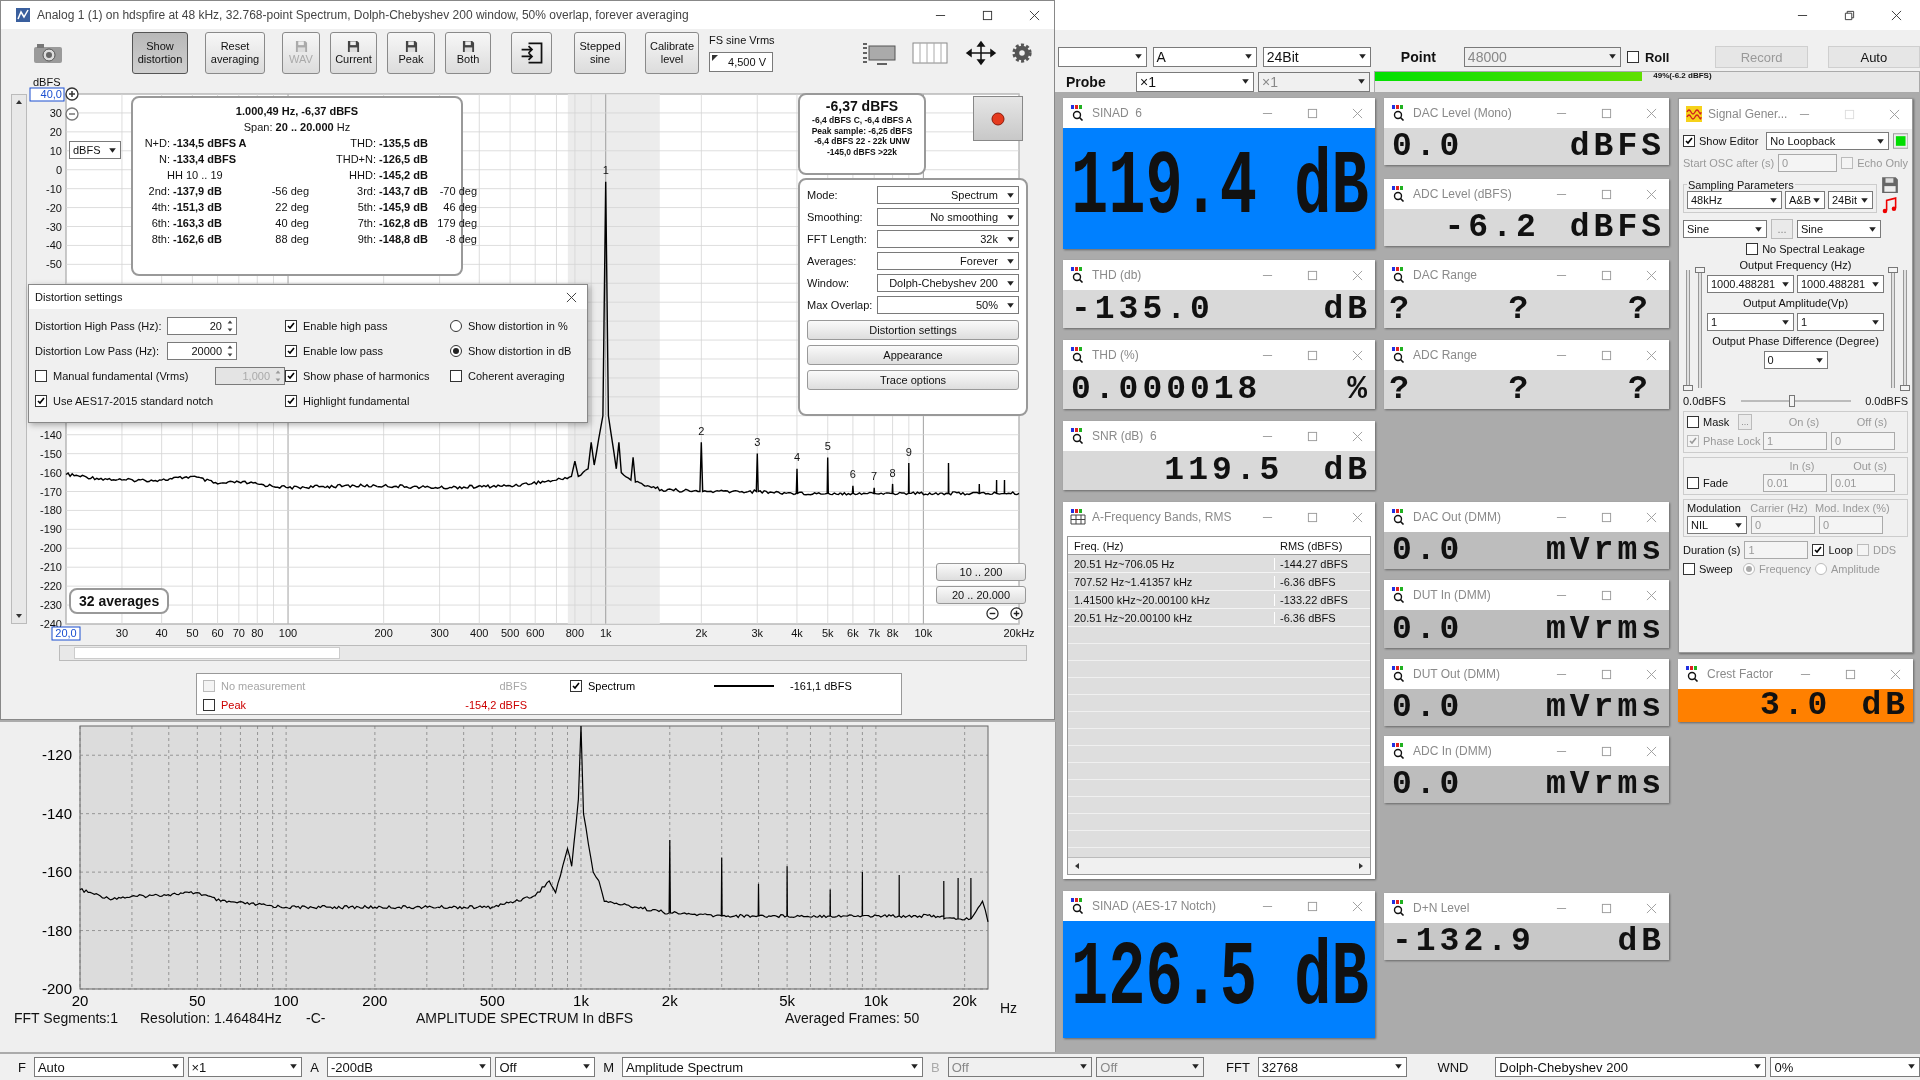 The width and height of the screenshot is (1920, 1080). What do you see at coordinates (1021, 53) in the screenshot?
I see `settings-icon` at bounding box center [1021, 53].